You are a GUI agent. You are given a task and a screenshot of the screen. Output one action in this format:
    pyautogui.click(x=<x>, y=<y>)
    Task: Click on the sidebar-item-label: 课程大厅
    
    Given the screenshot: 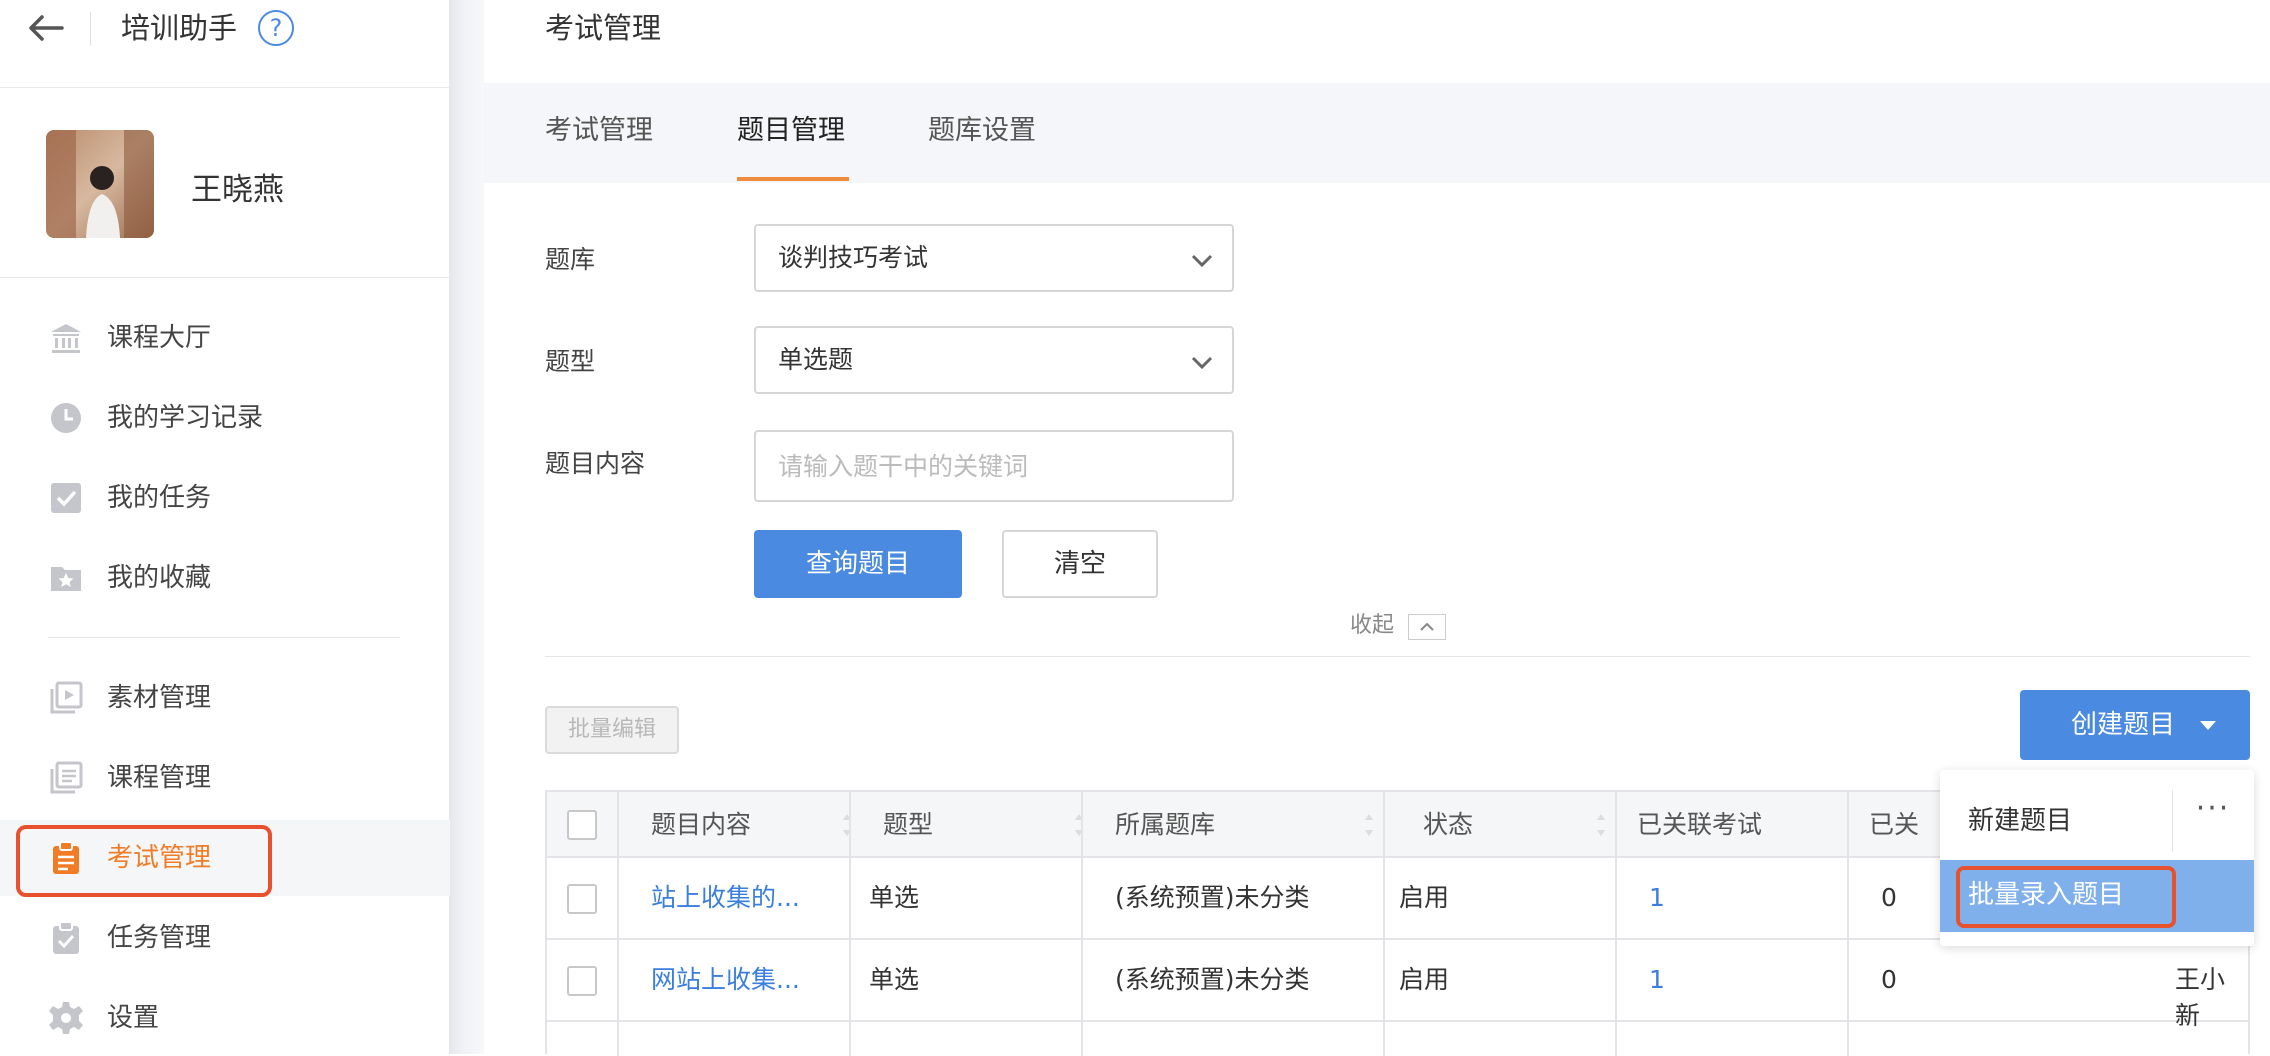 What is the action you would take?
    pyautogui.click(x=159, y=338)
    